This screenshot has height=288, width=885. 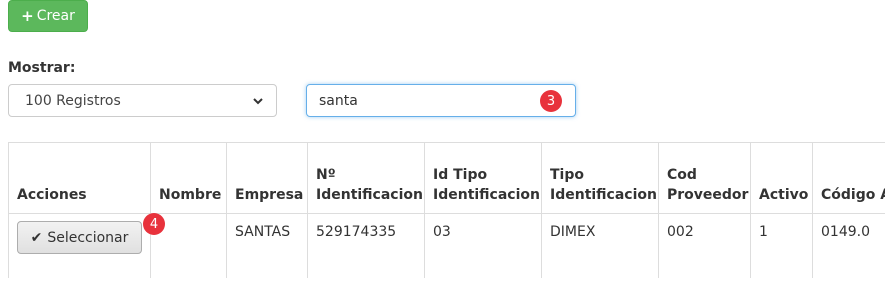 I want to click on header-id-number: Nº Identificacion, so click(x=366, y=178).